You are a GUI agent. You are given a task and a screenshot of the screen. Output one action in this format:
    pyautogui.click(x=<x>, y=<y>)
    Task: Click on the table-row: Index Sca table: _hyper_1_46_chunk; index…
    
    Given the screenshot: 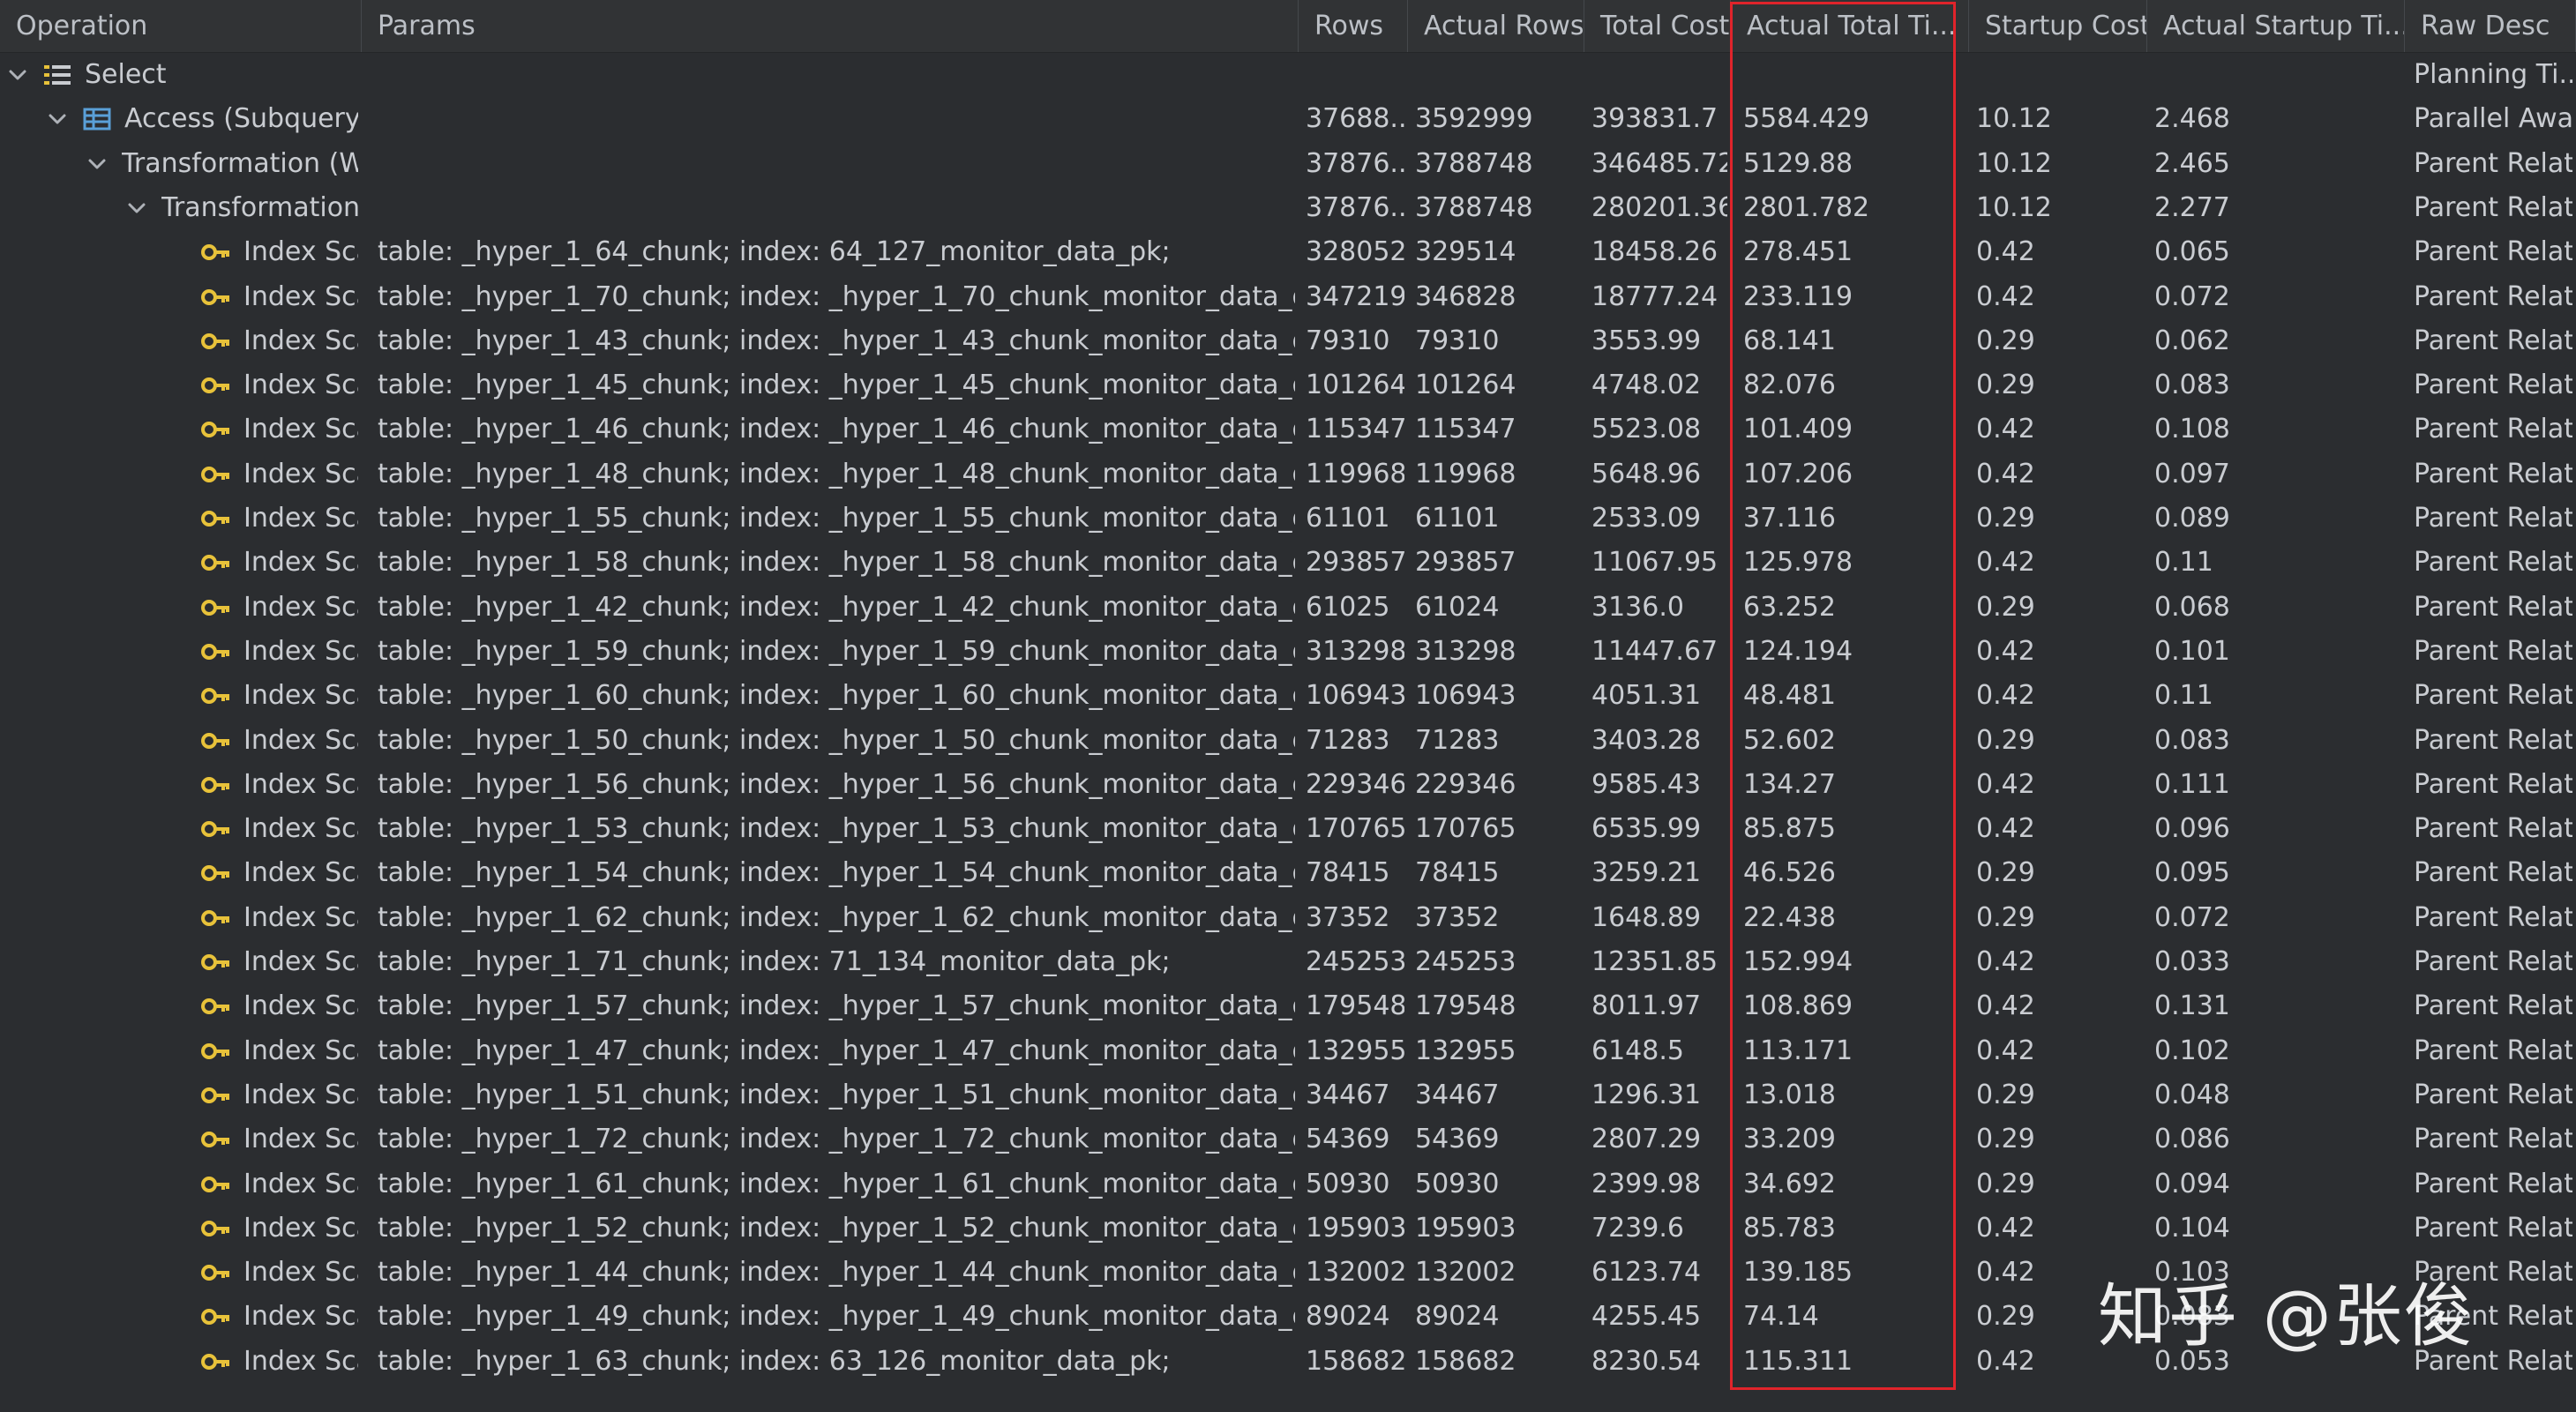 What is the action you would take?
    pyautogui.click(x=1288, y=429)
    